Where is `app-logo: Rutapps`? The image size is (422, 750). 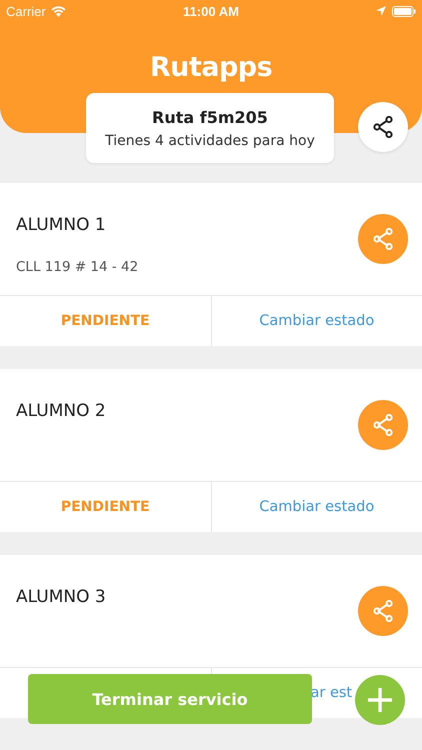
app-logo: Rutapps is located at coordinates (211, 67).